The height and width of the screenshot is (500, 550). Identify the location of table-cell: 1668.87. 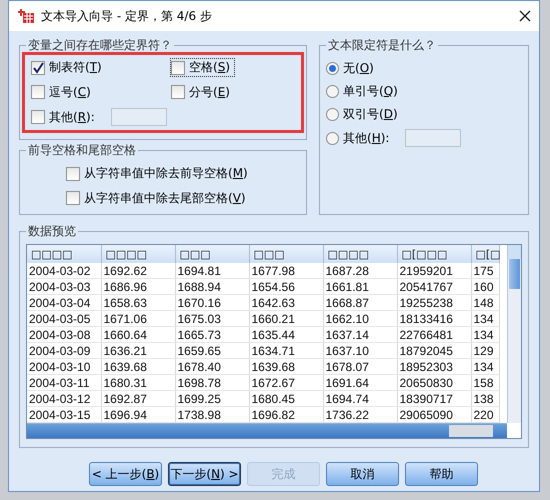
(360, 302).